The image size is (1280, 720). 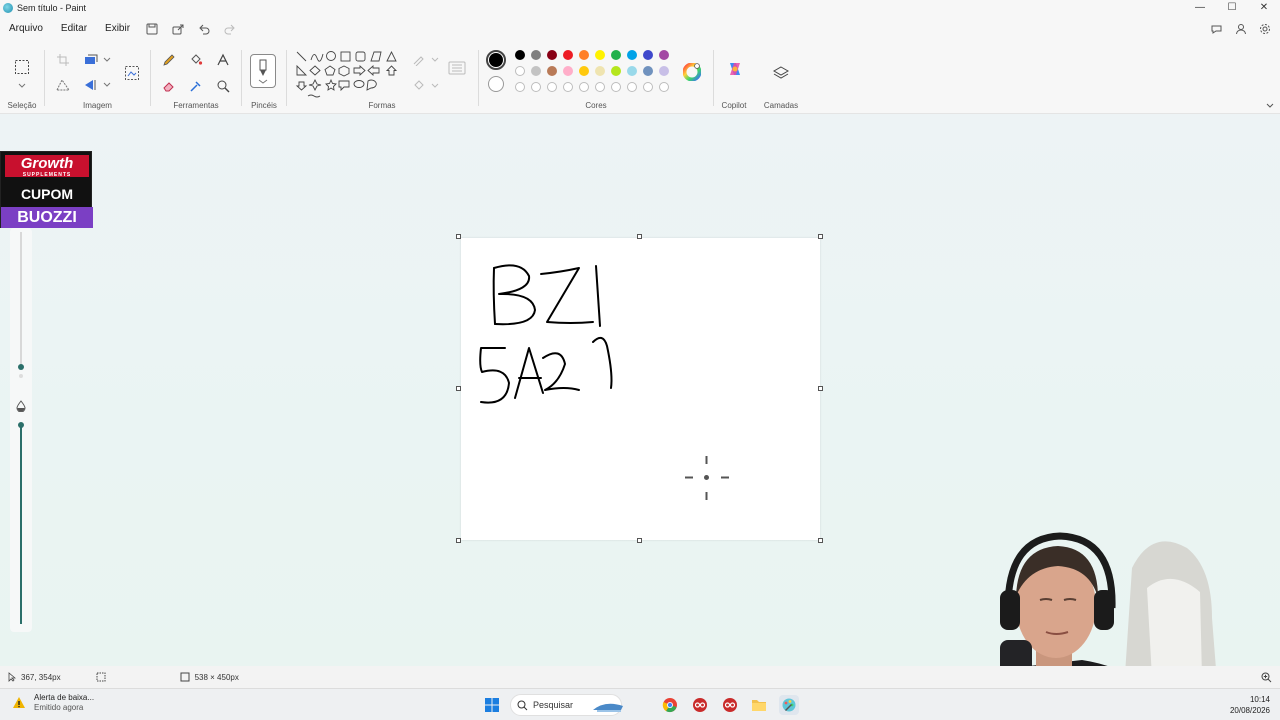 What do you see at coordinates (419, 86) in the screenshot?
I see `fill-icon` at bounding box center [419, 86].